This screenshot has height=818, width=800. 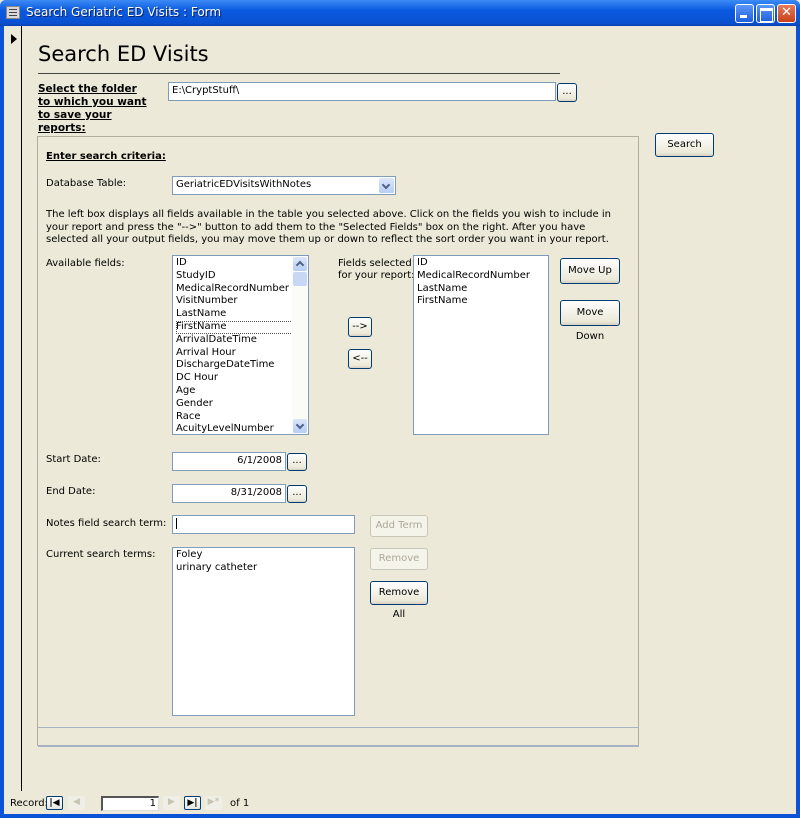 What do you see at coordinates (744, 13) in the screenshot?
I see `minimize-button` at bounding box center [744, 13].